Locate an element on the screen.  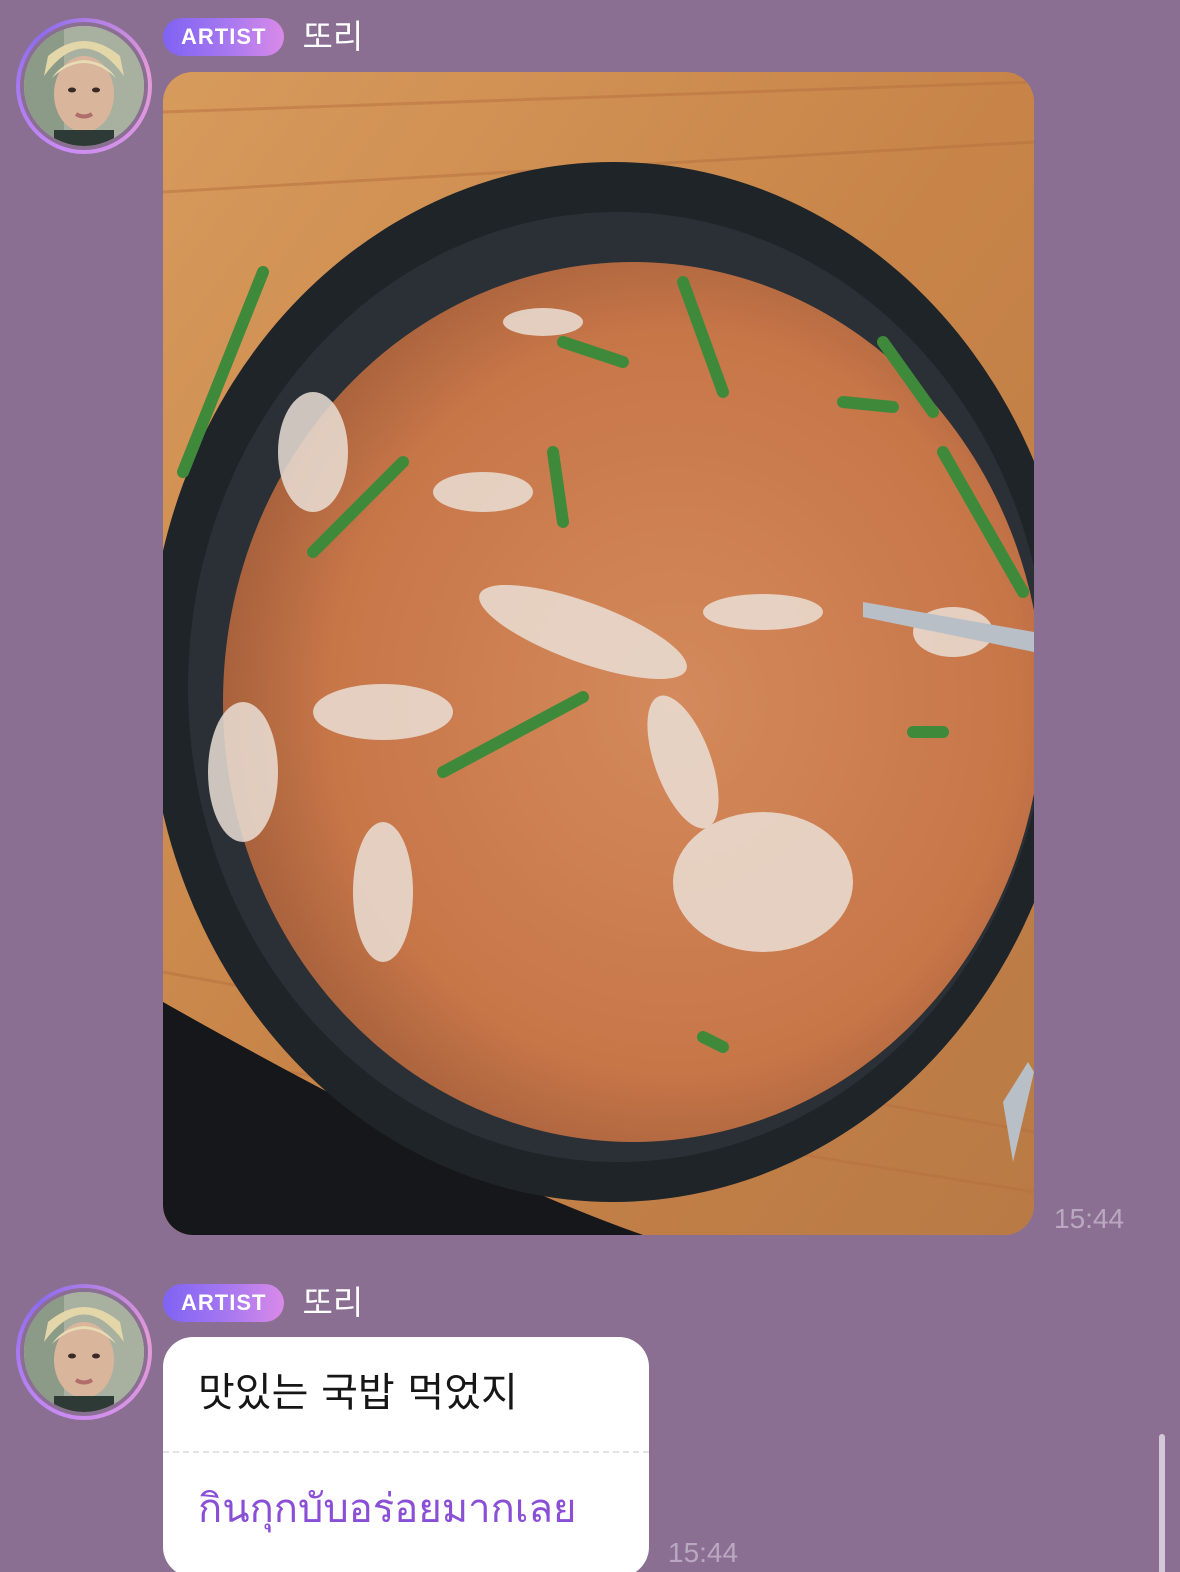
translation-divider is located at coordinates (406, 1452).